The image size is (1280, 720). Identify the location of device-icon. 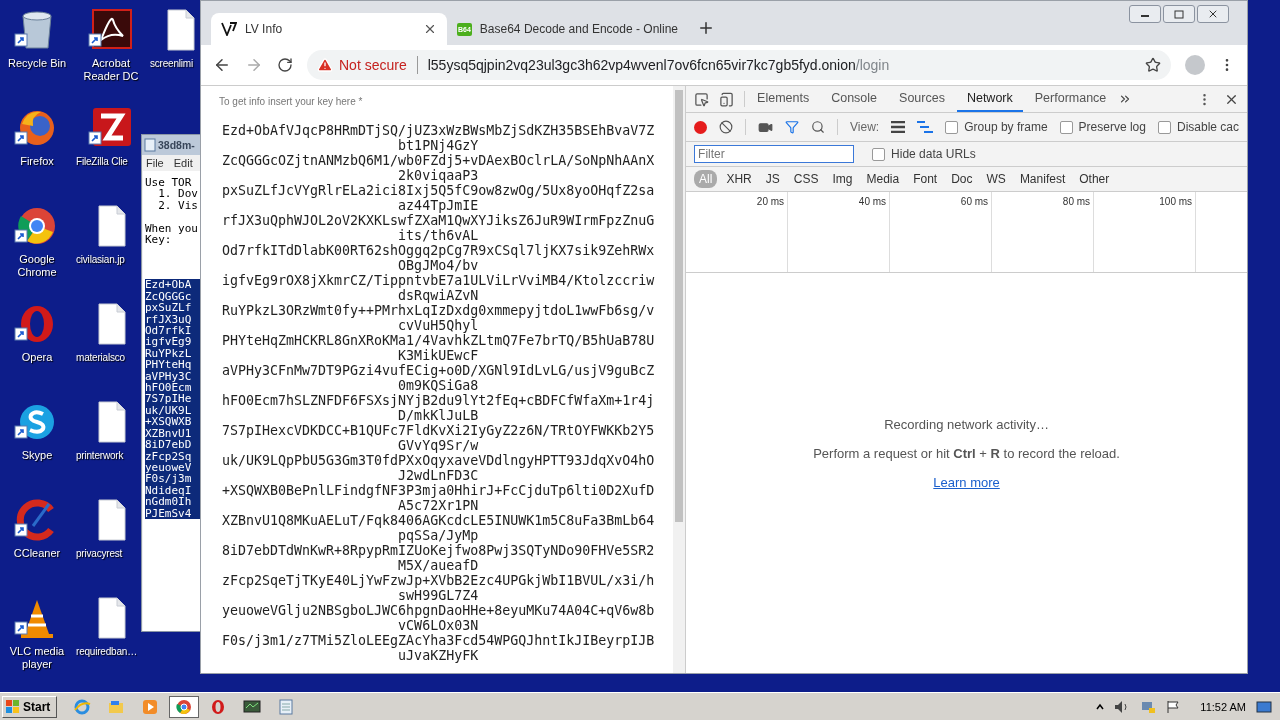
(727, 99).